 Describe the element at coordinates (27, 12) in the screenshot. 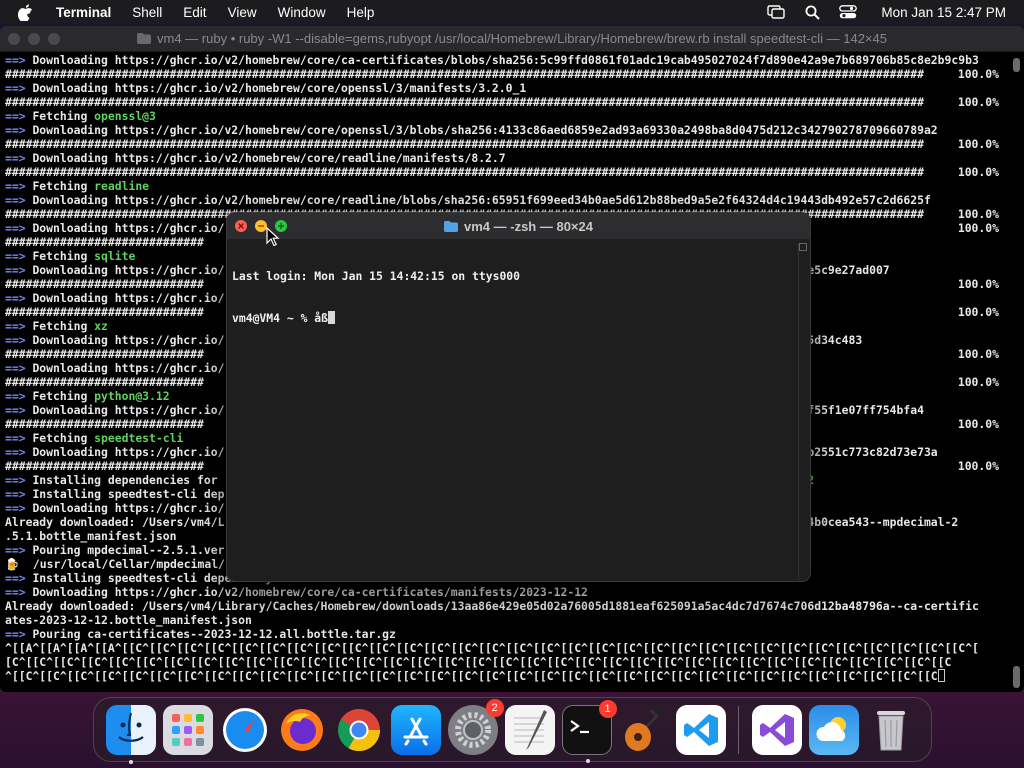

I see `apple-menu-icon` at that location.